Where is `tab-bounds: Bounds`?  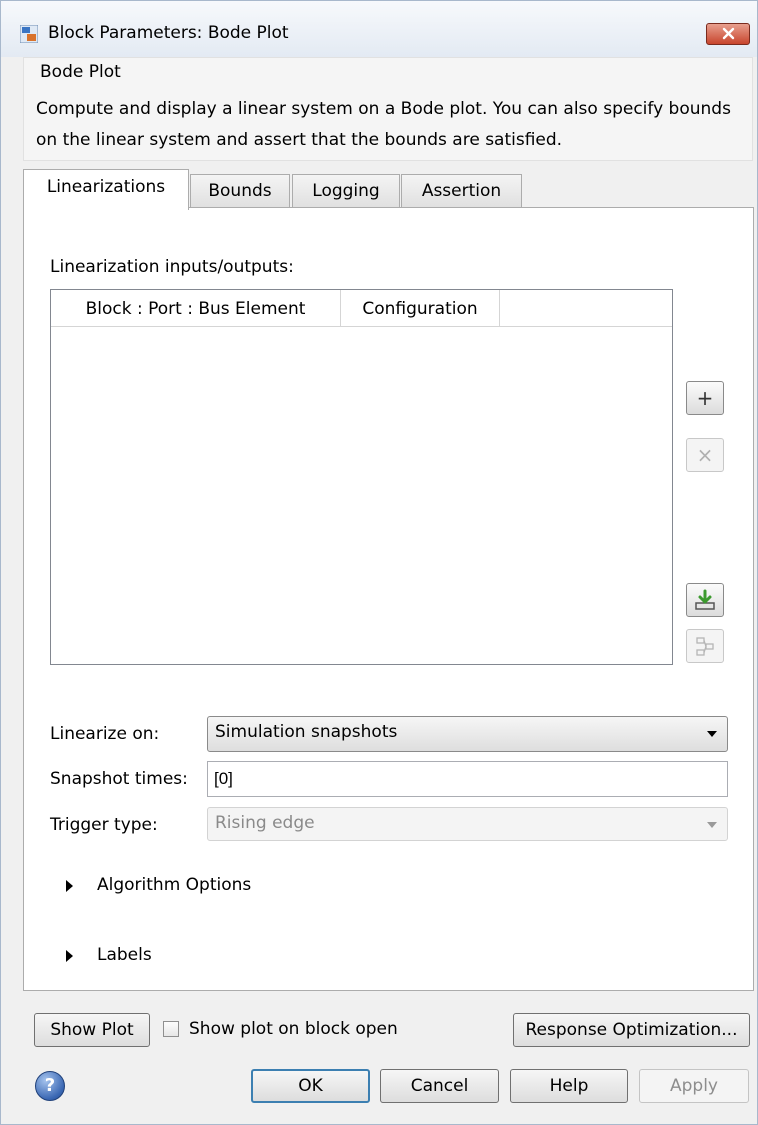 tab-bounds: Bounds is located at coordinates (240, 191).